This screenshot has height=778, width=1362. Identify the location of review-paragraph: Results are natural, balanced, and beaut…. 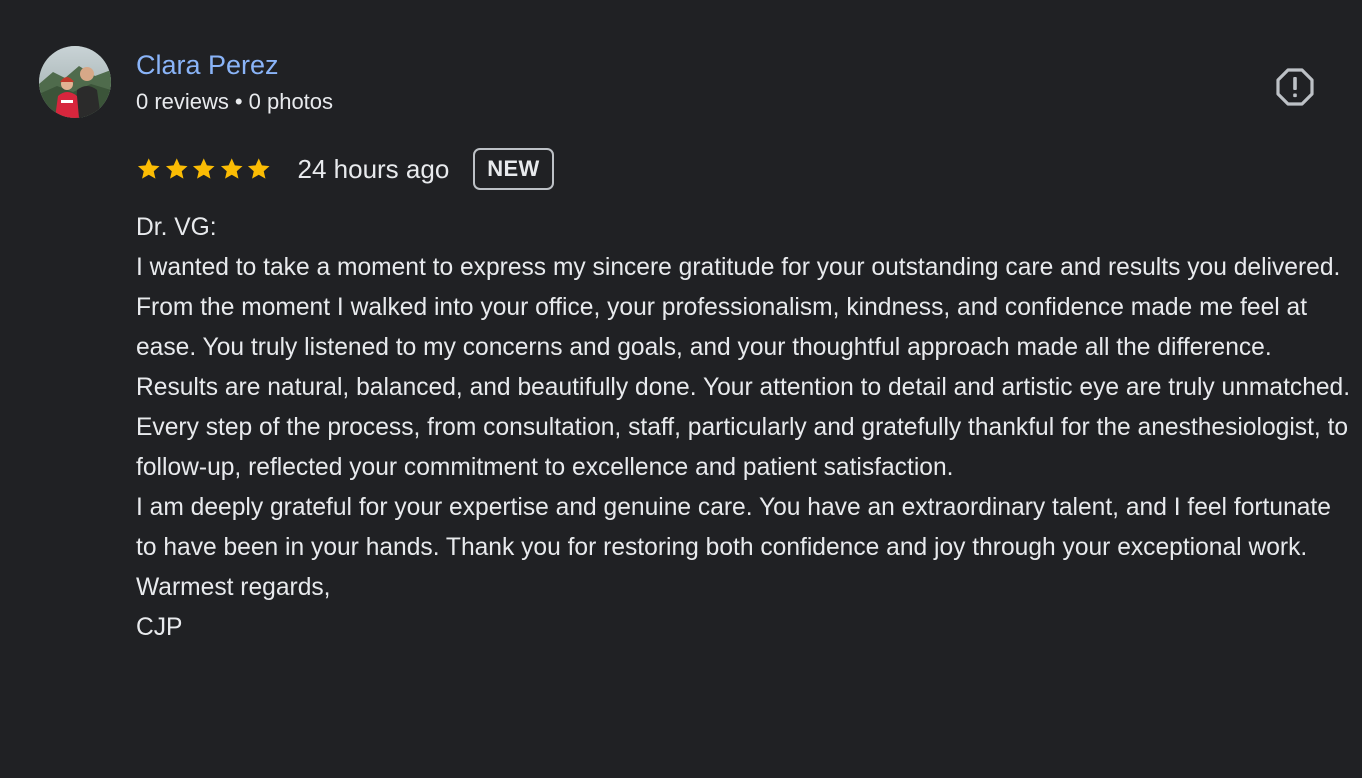
(743, 427).